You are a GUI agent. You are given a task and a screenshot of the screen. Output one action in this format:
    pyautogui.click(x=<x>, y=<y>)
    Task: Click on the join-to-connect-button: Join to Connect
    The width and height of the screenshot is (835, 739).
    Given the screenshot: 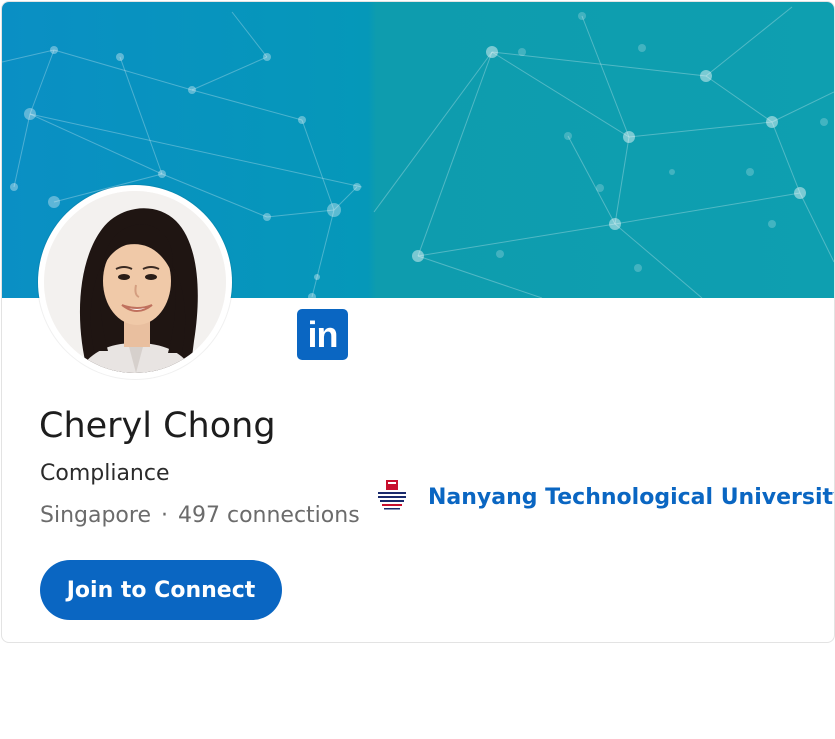 What is the action you would take?
    pyautogui.click(x=161, y=590)
    